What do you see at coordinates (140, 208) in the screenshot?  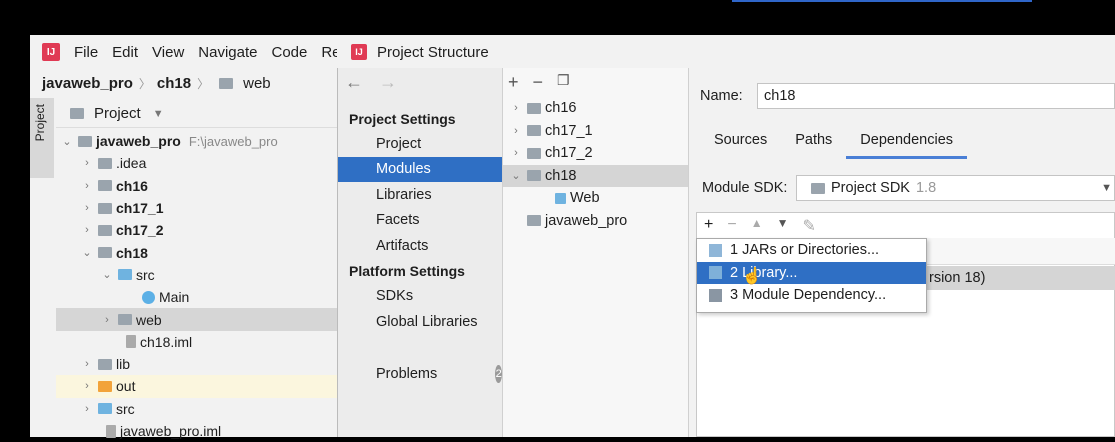 I see `tree-item-label: ch17_1` at bounding box center [140, 208].